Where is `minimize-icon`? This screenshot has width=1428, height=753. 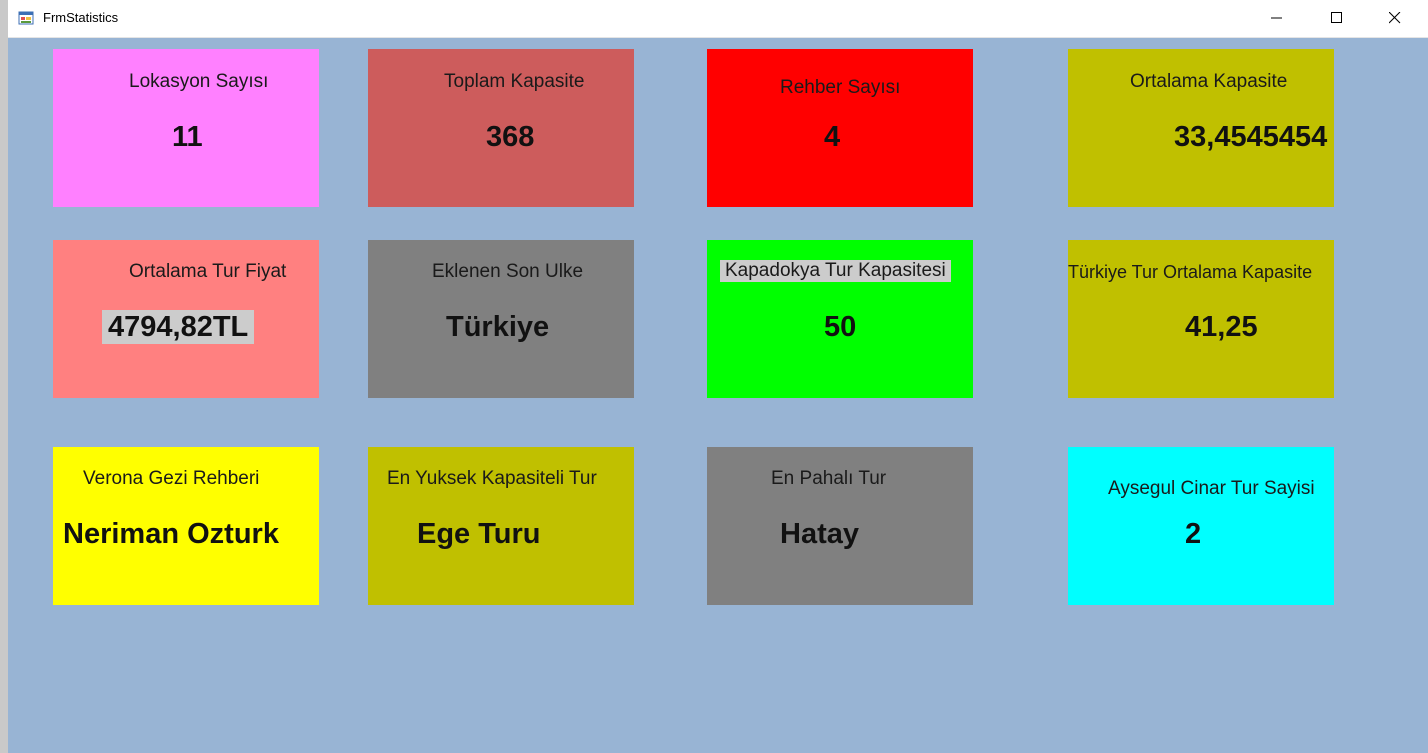
minimize-icon is located at coordinates (1277, 18).